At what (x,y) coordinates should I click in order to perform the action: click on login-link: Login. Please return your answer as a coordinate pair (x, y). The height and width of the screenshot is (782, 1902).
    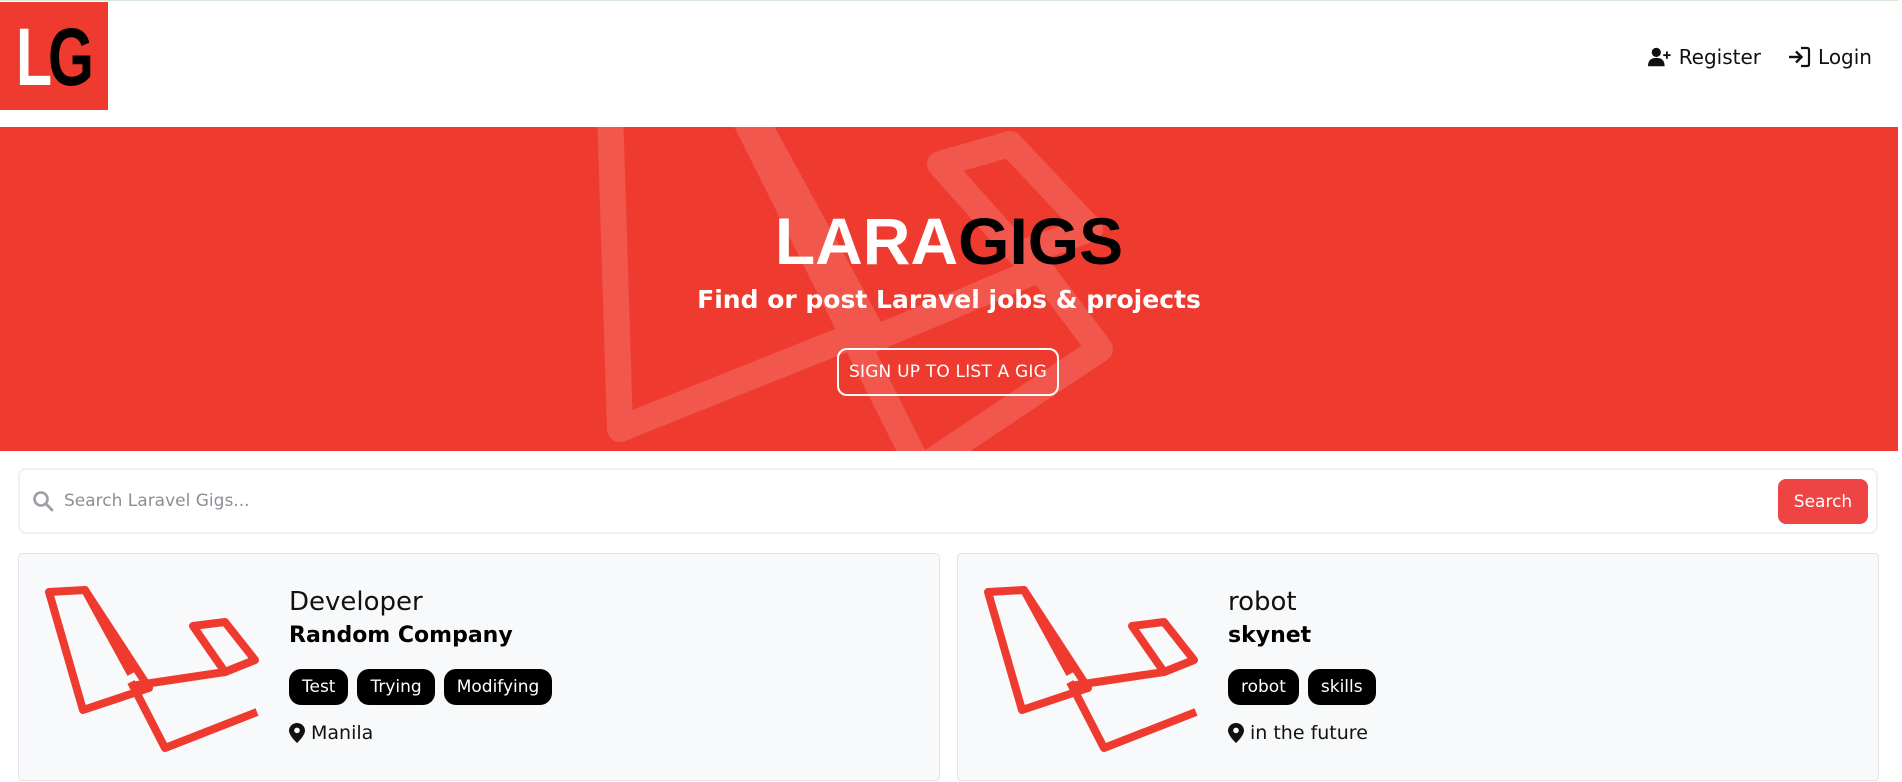
    Looking at the image, I should click on (1829, 57).